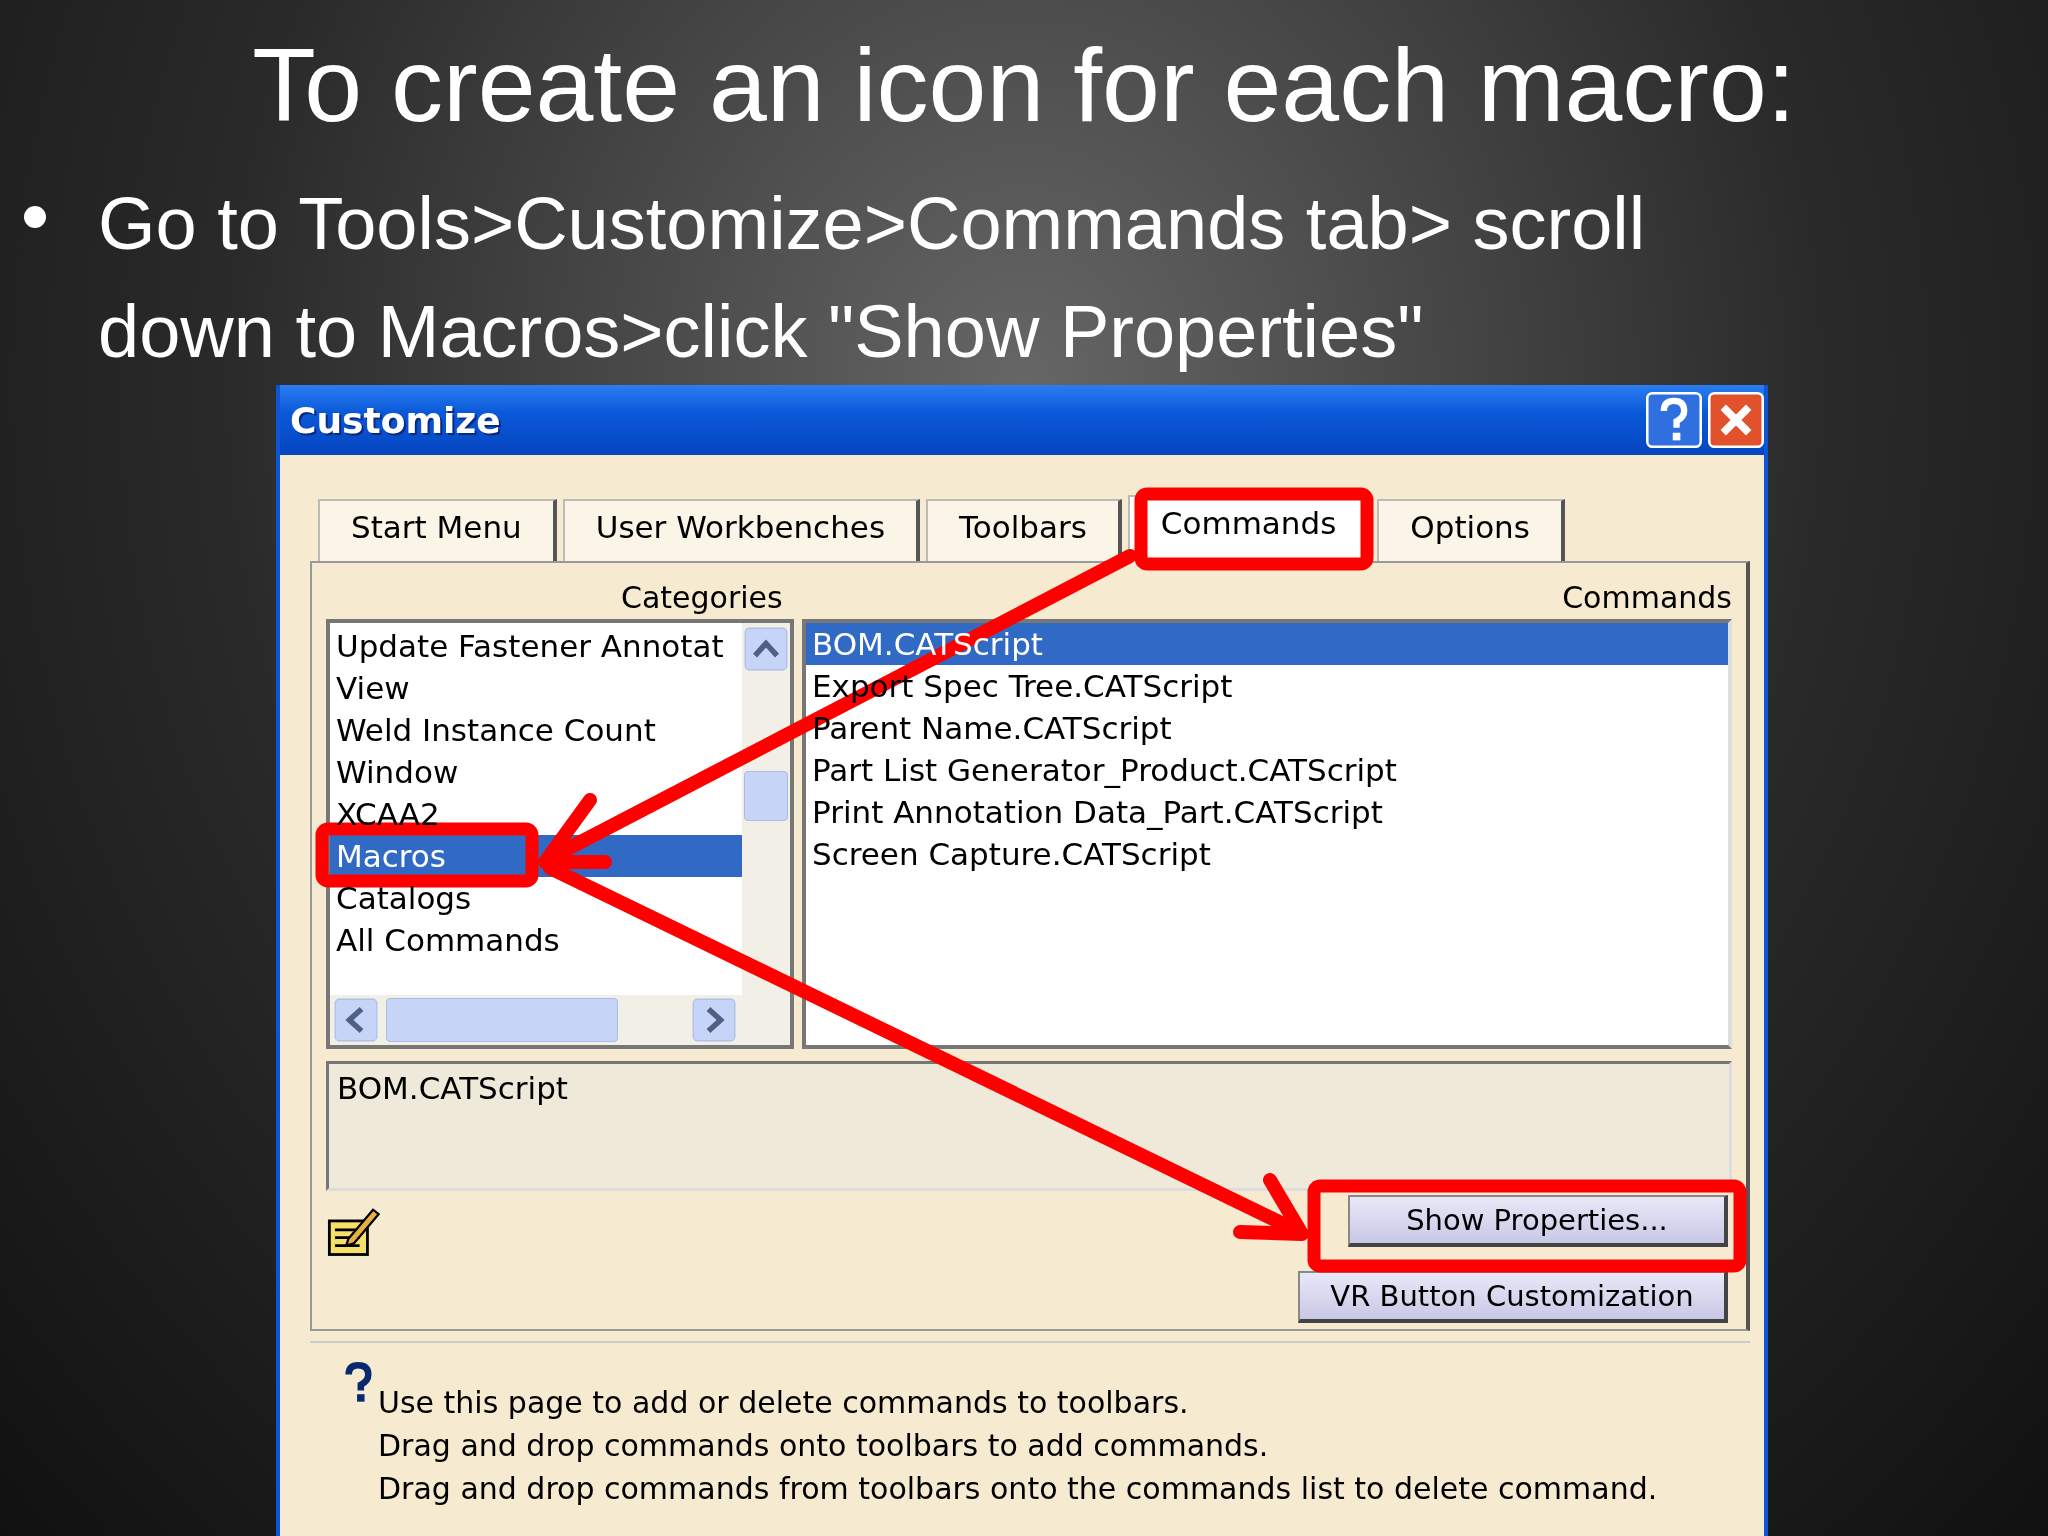 Image resolution: width=2048 pixels, height=1536 pixels. Describe the element at coordinates (437, 530) in the screenshot. I see `tab: Start Menu` at that location.